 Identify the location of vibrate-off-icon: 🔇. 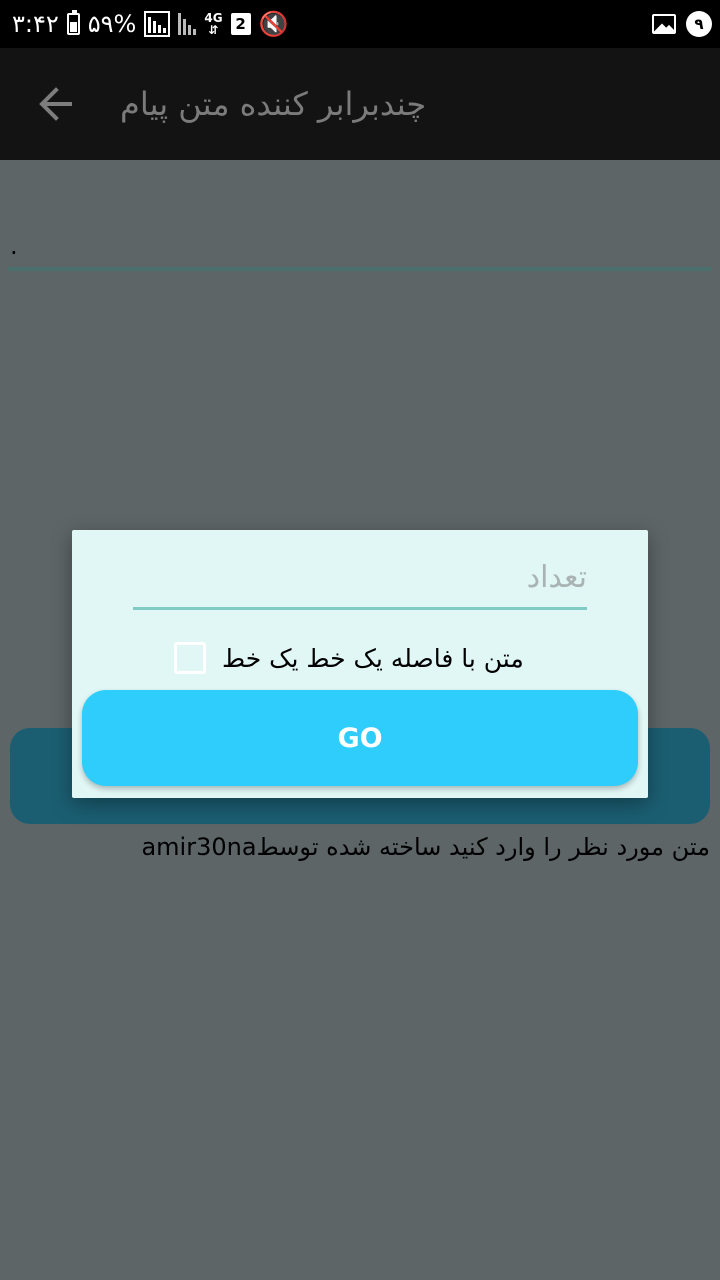
(273, 24).